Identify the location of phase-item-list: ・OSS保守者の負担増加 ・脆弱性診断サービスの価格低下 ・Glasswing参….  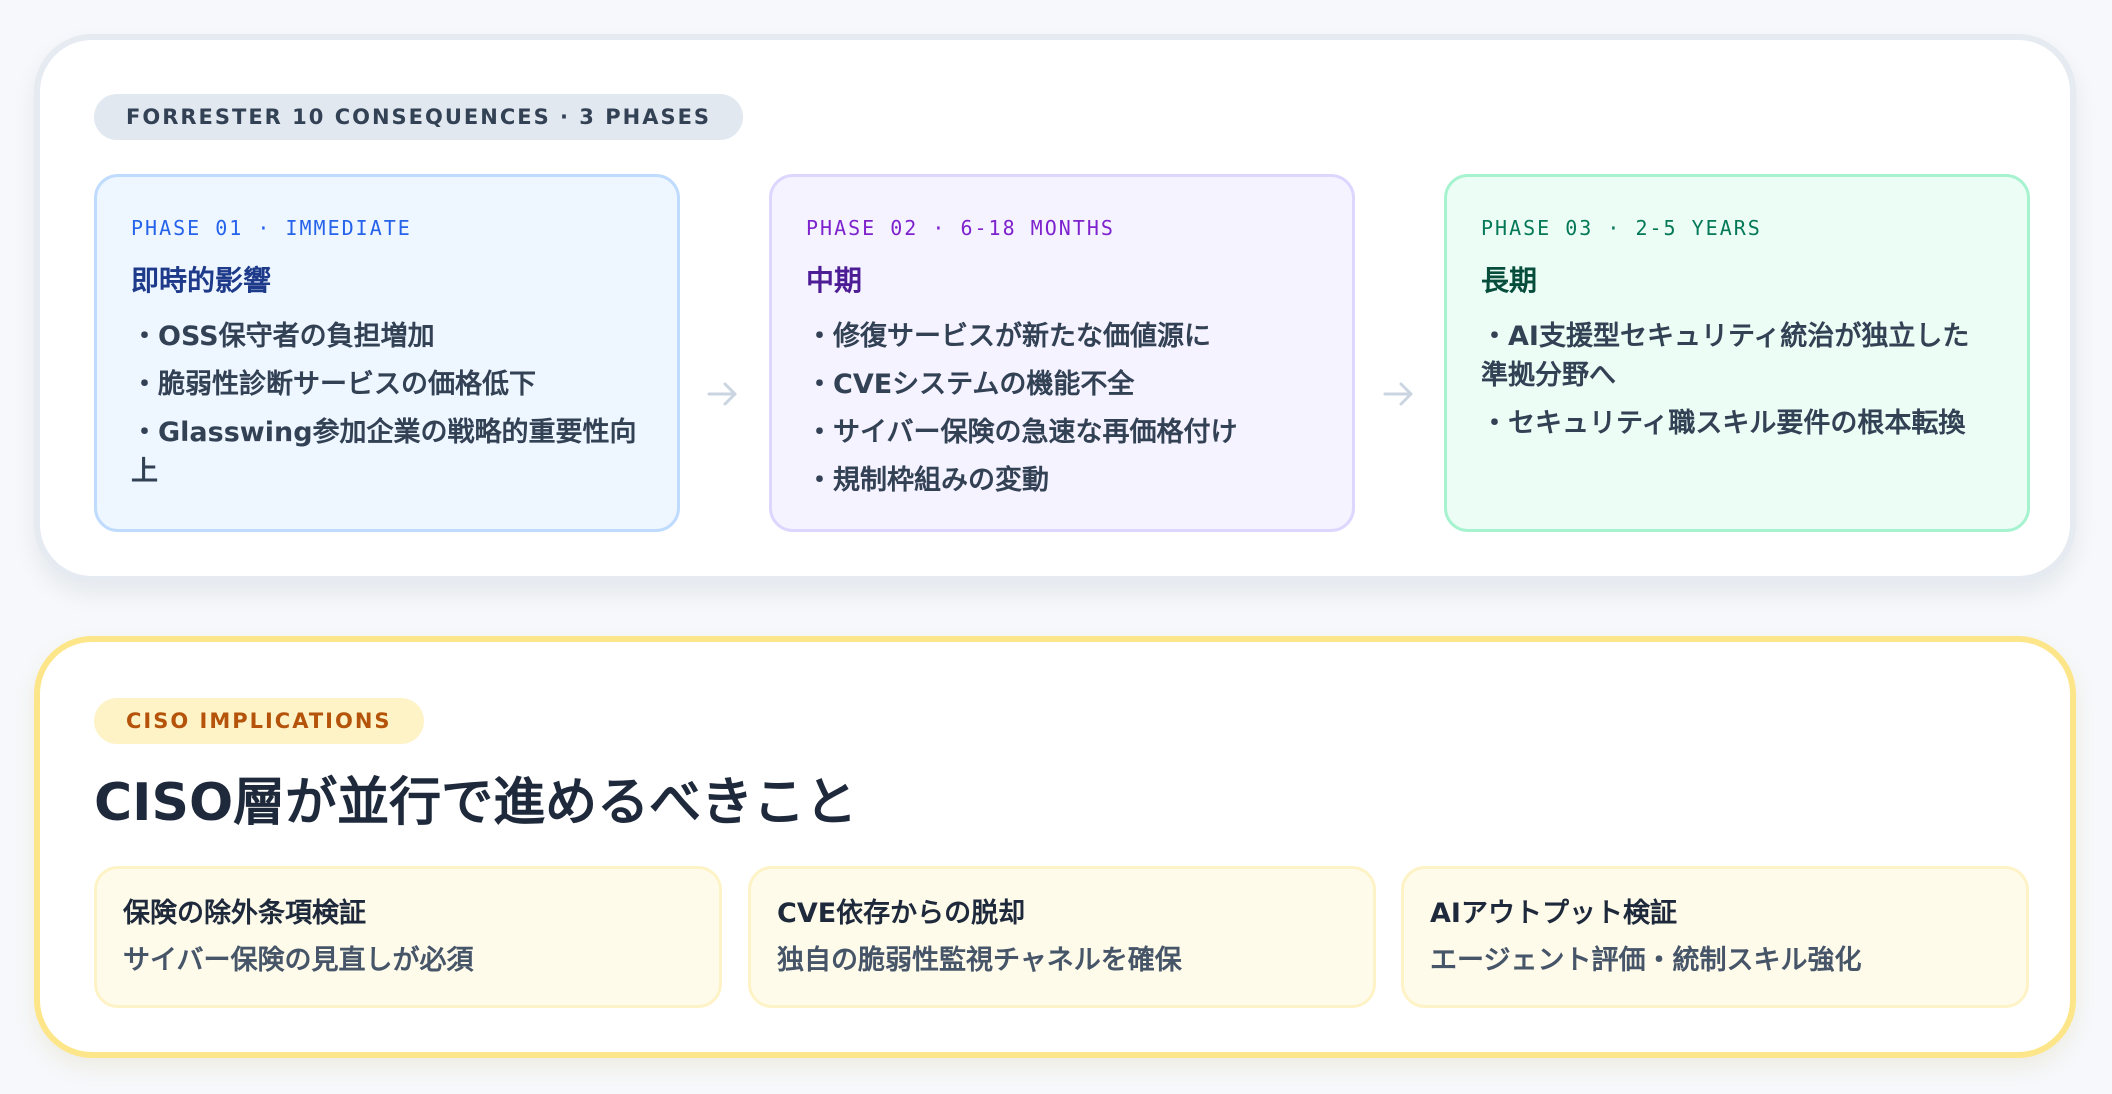
(387, 404).